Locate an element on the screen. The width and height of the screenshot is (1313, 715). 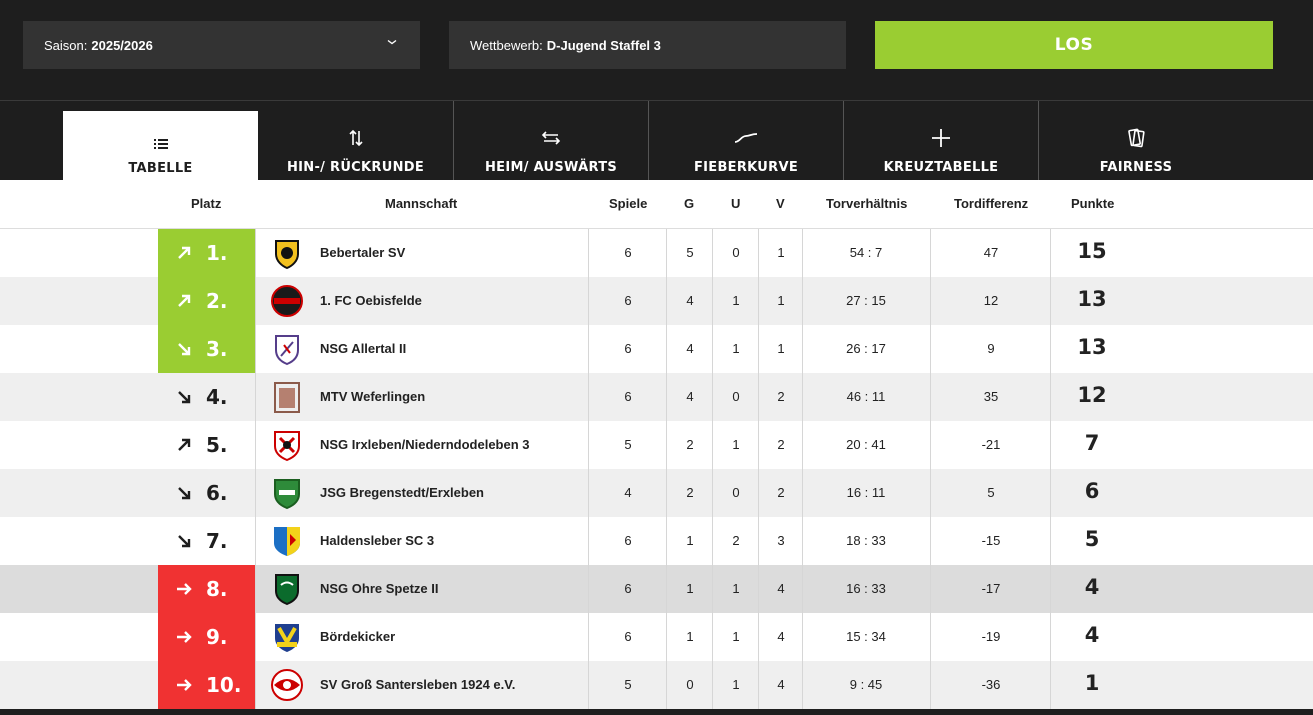
cell-punkte: 4 is located at coordinates (1092, 635).